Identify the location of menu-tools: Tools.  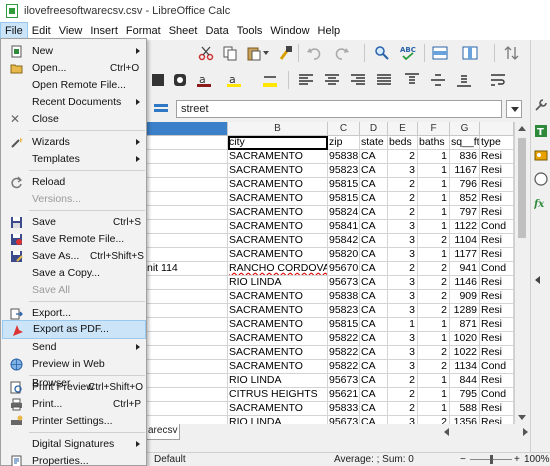
(250, 31).